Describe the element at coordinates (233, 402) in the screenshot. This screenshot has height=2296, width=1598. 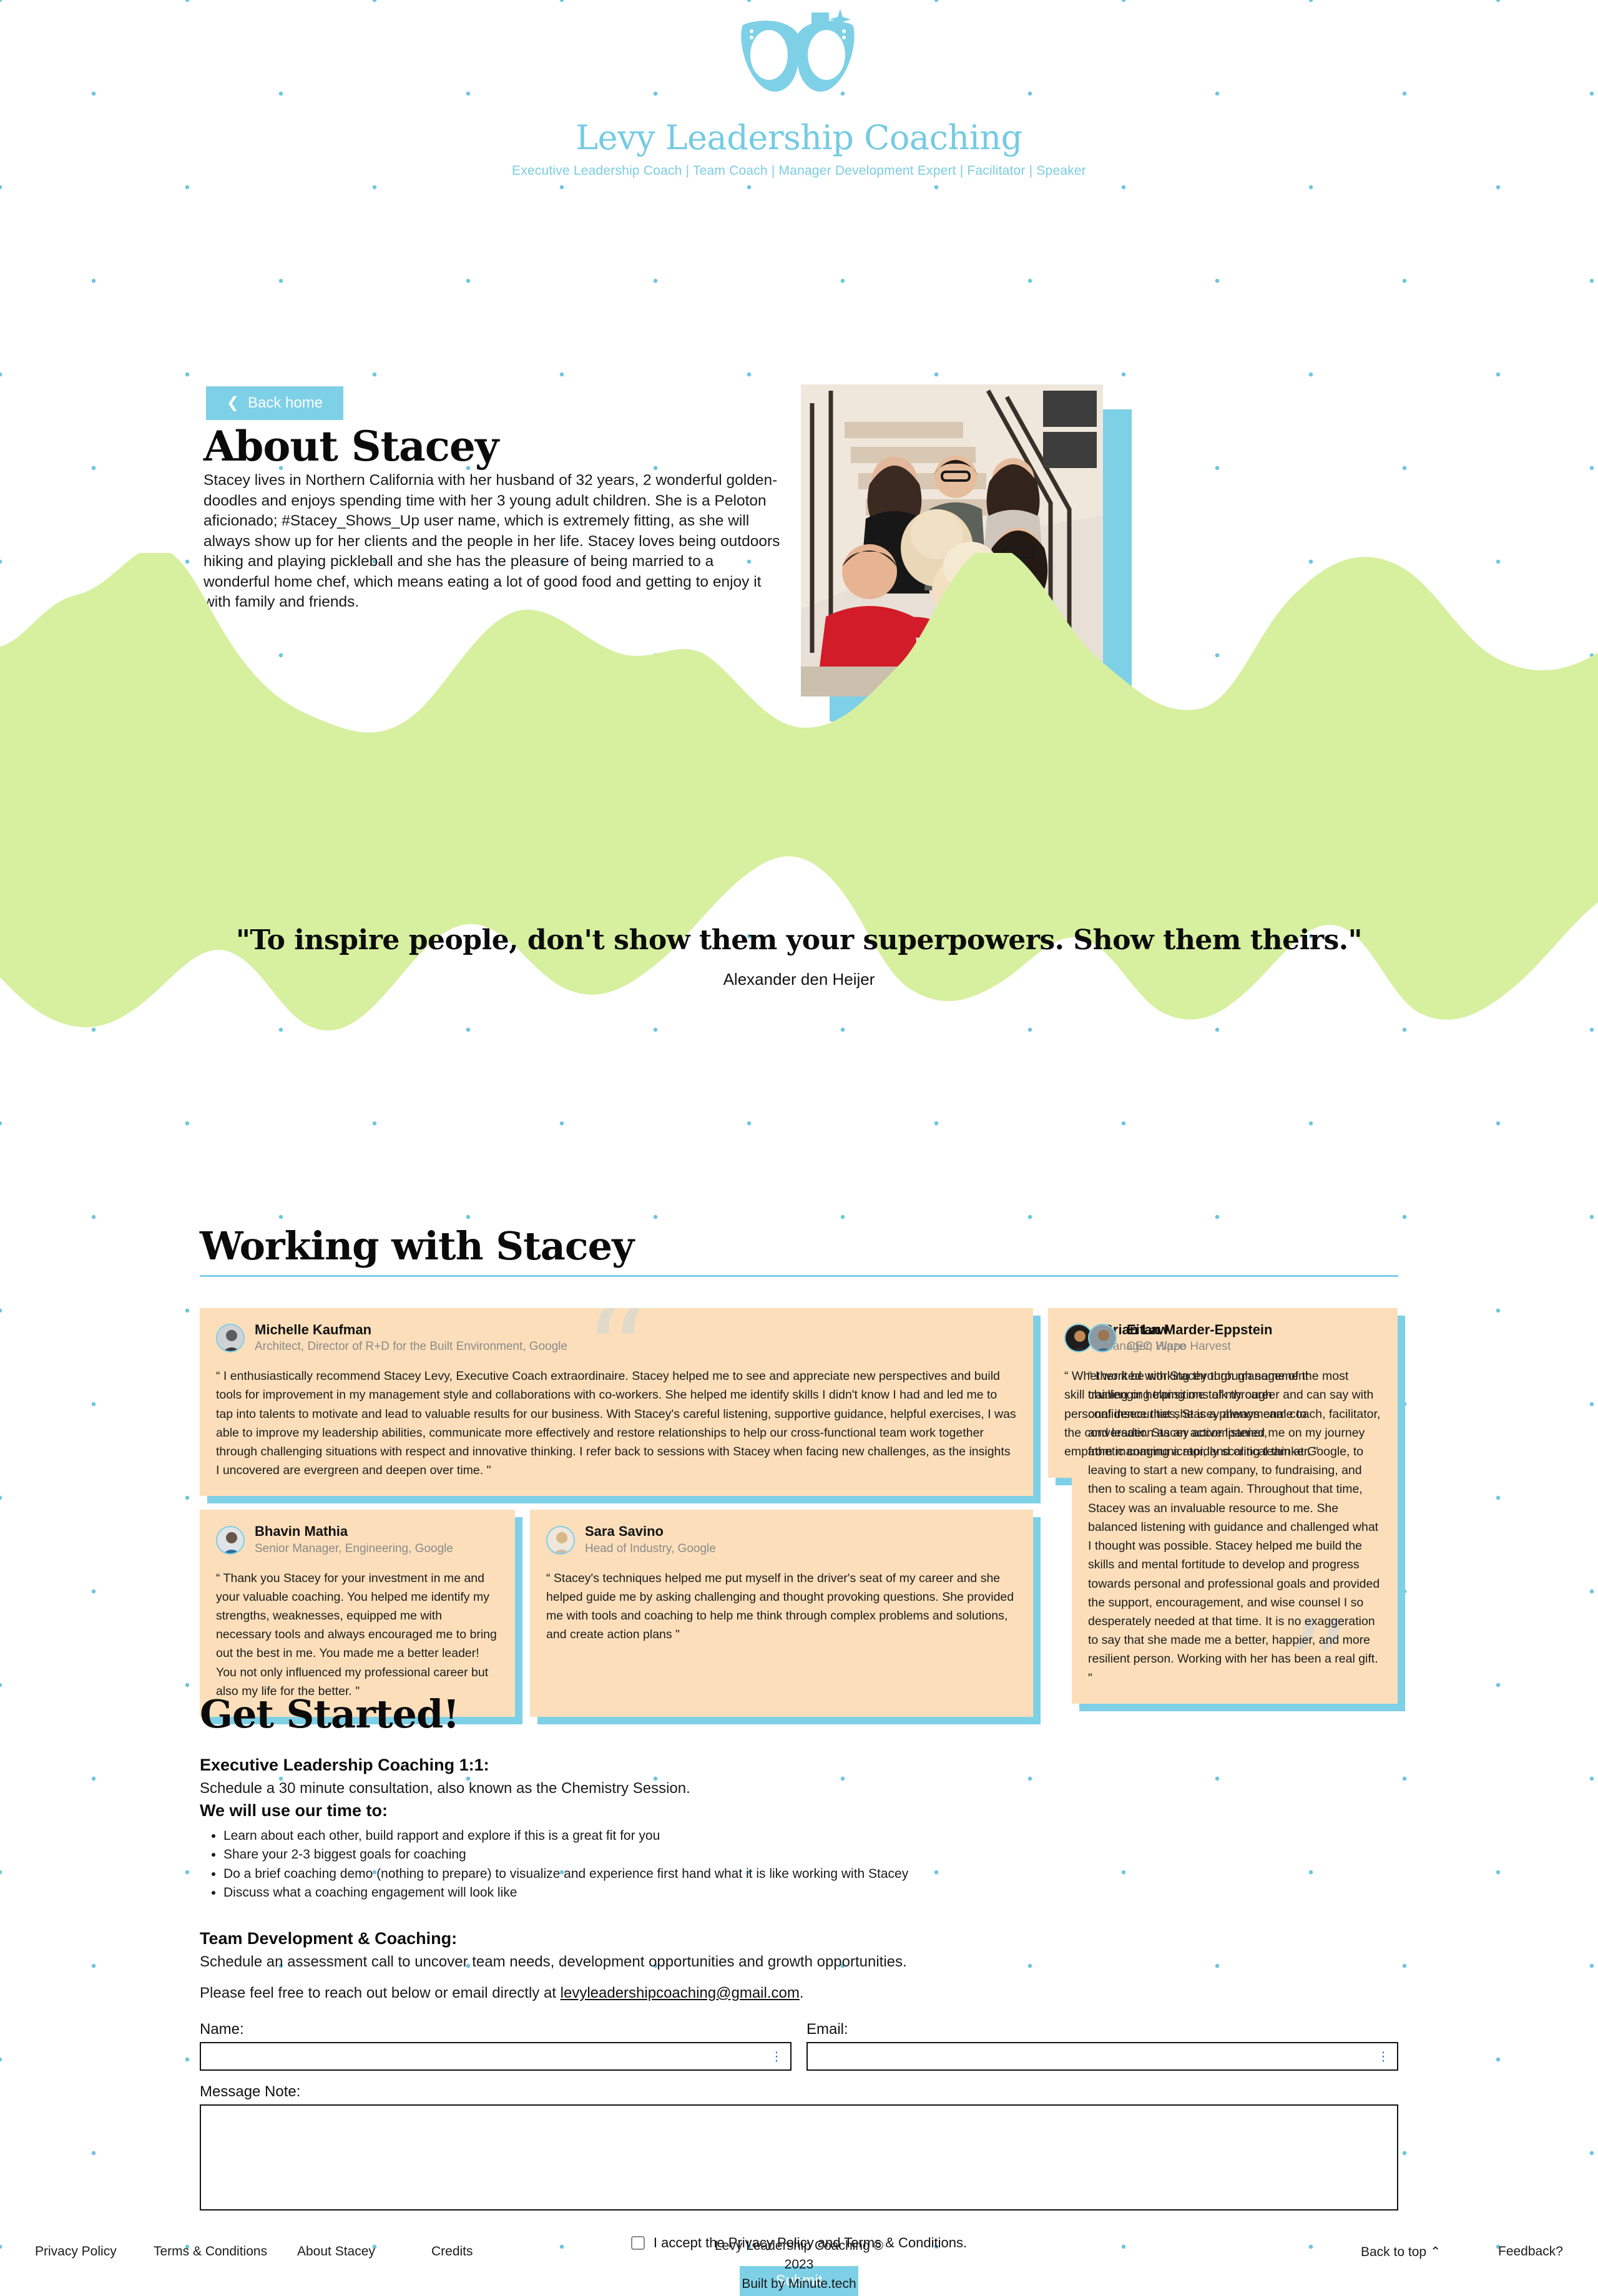
I see `chevron-left-icon: ❮` at that location.